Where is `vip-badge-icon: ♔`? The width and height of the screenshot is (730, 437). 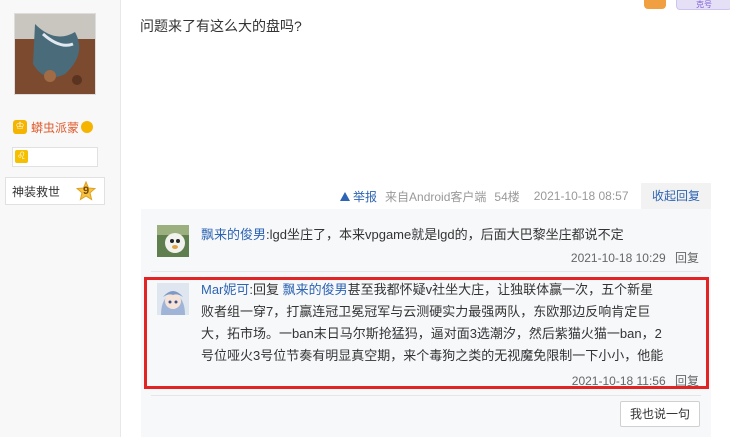 vip-badge-icon: ♔ is located at coordinates (20, 127).